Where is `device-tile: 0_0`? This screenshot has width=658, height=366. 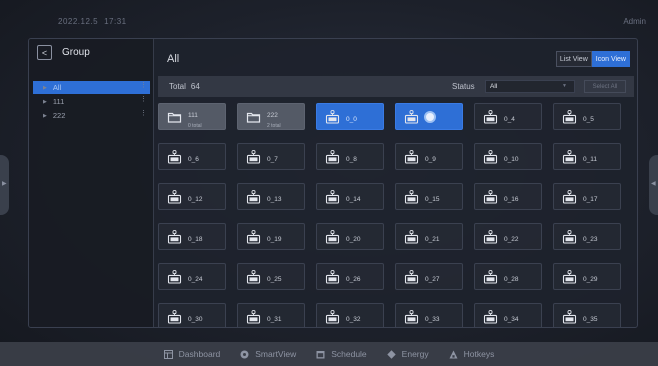 device-tile: 0_0 is located at coordinates (350, 116).